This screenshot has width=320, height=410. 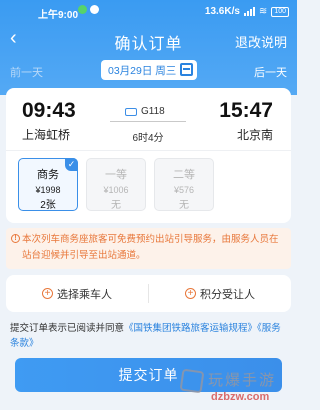 I want to click on signal-icon, so click(x=249, y=11).